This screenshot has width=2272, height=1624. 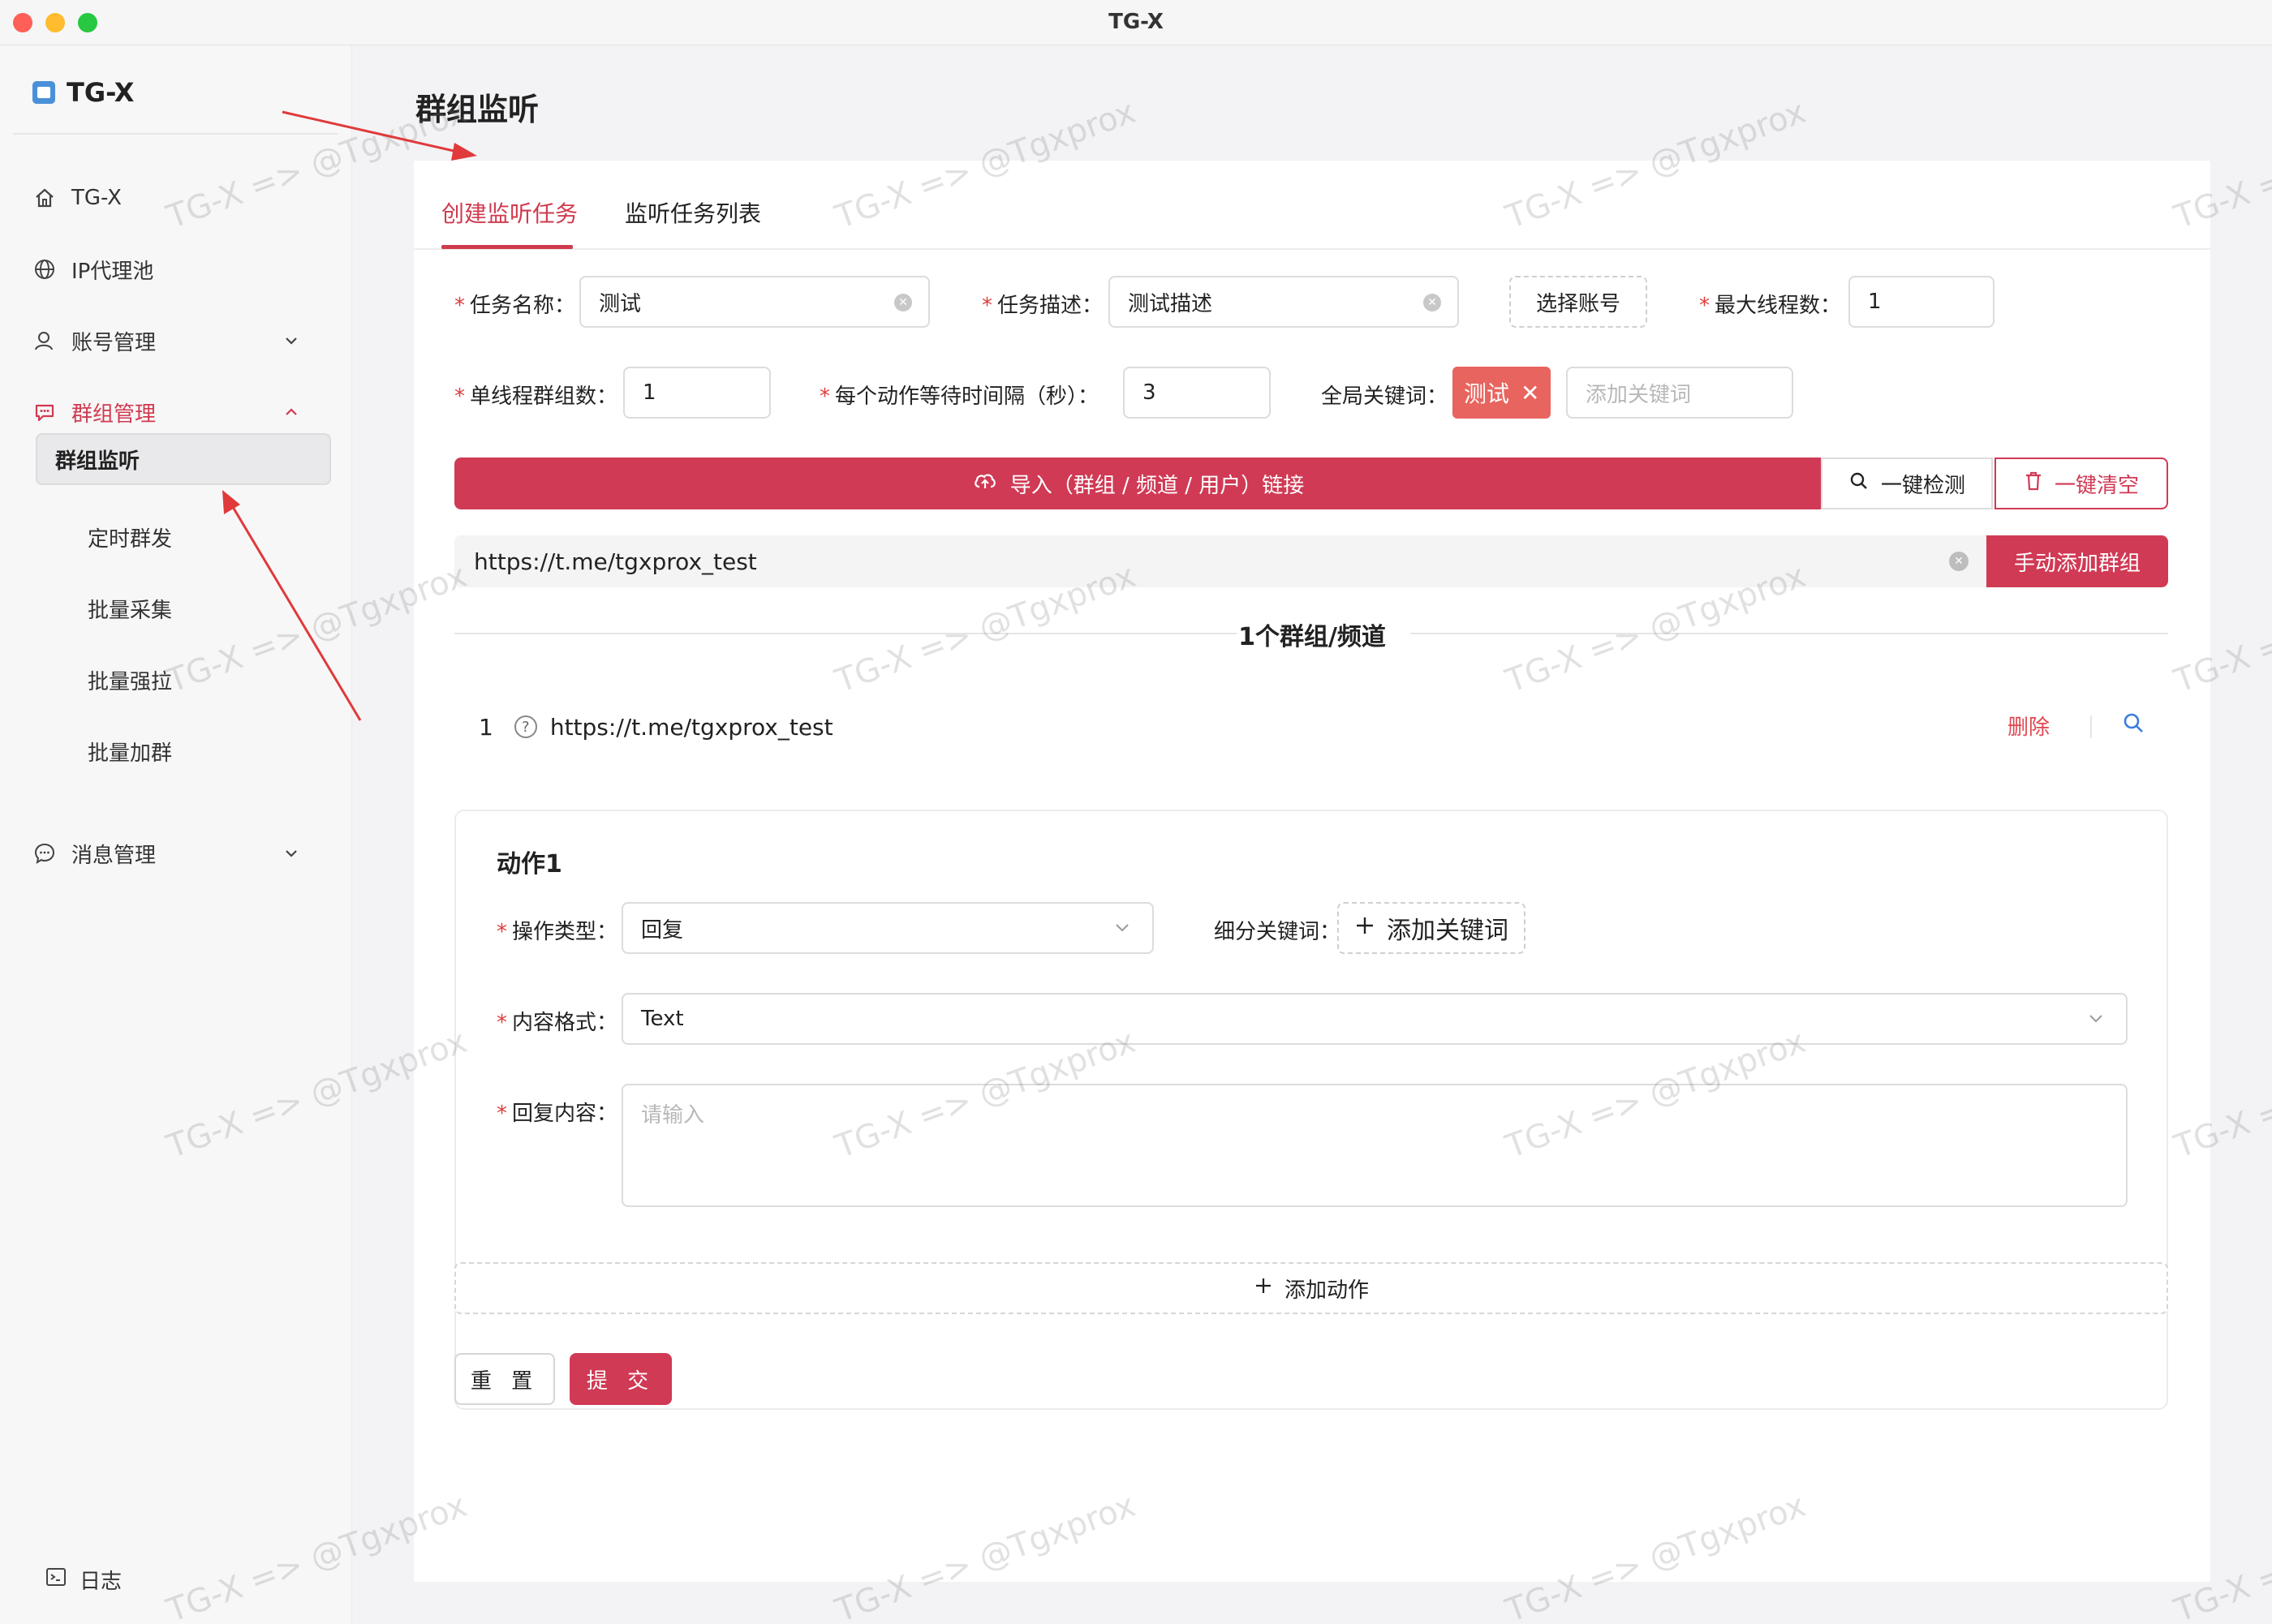 I want to click on task-name-input: 测试 ✕, so click(x=754, y=302).